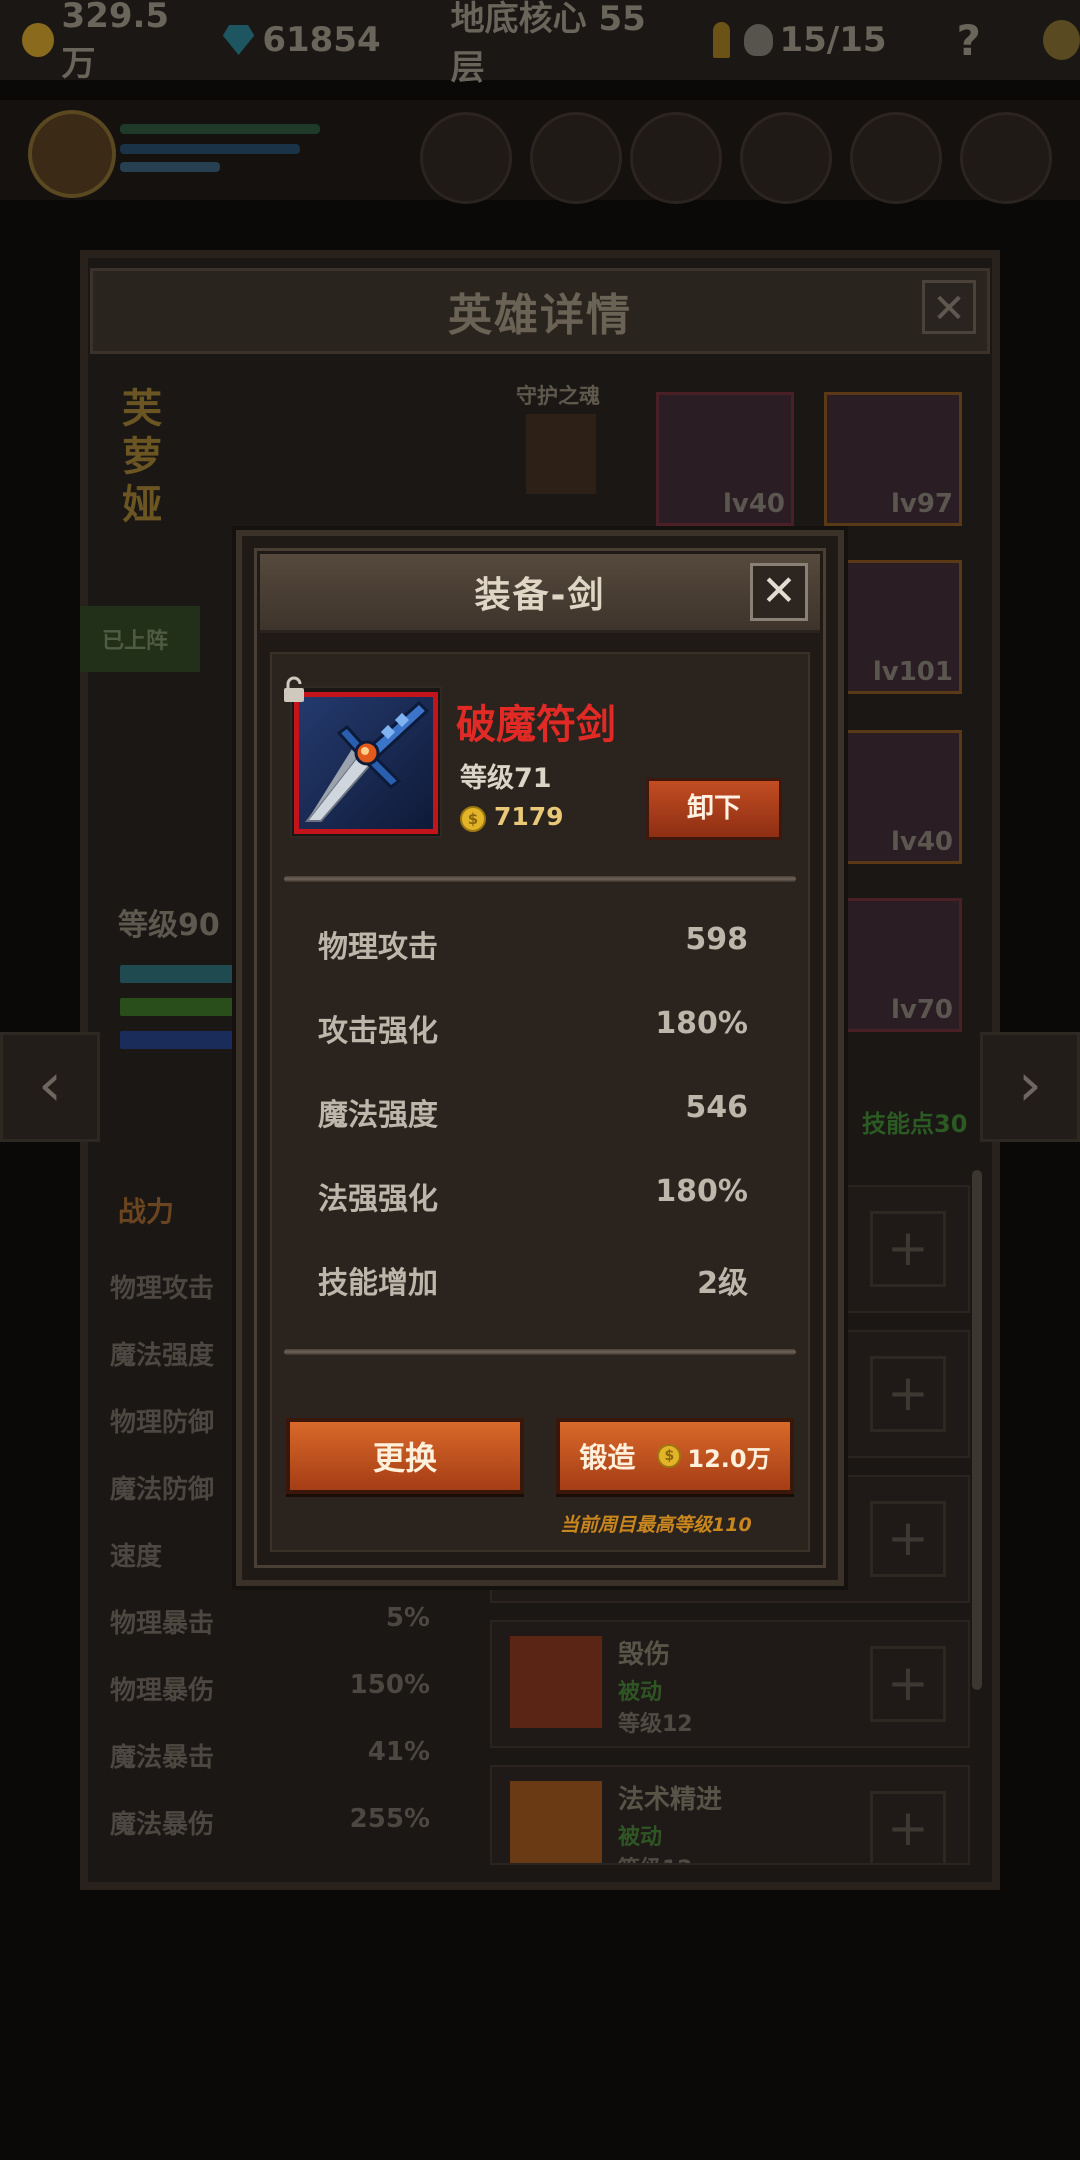  Describe the element at coordinates (536, 725) in the screenshot. I see `item-name: 破魔符剑` at that location.